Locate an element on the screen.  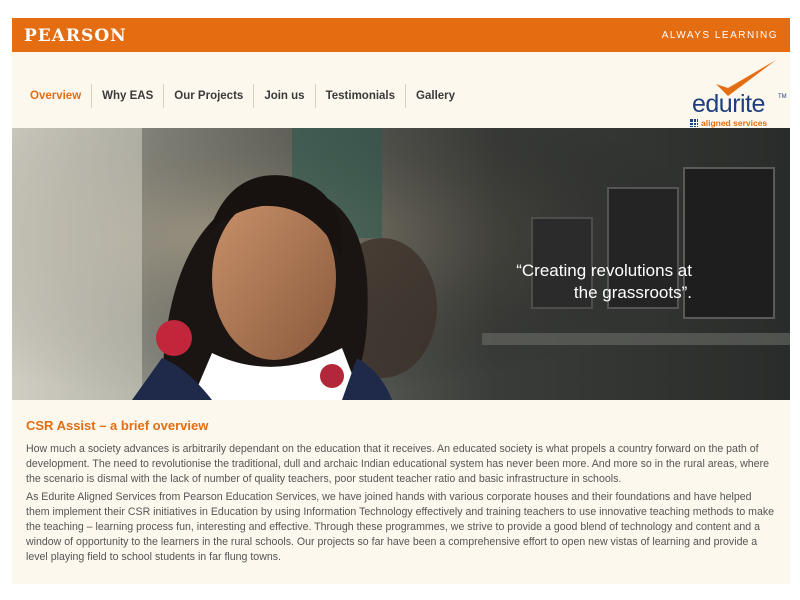
pearson-logo: PEARSON is located at coordinates (75, 36).